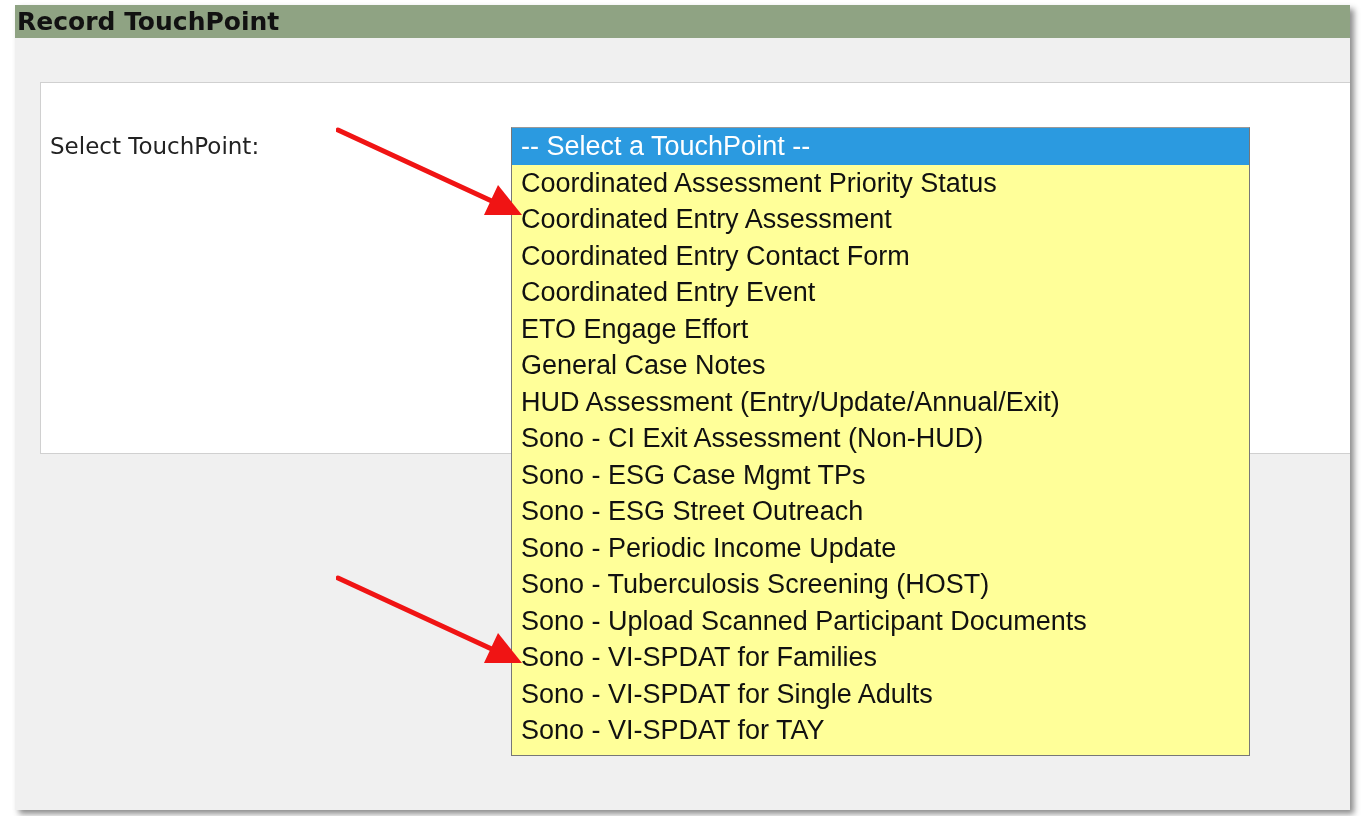 This screenshot has width=1364, height=816. What do you see at coordinates (880, 292) in the screenshot?
I see `list-option: Coordinated Entry Event` at bounding box center [880, 292].